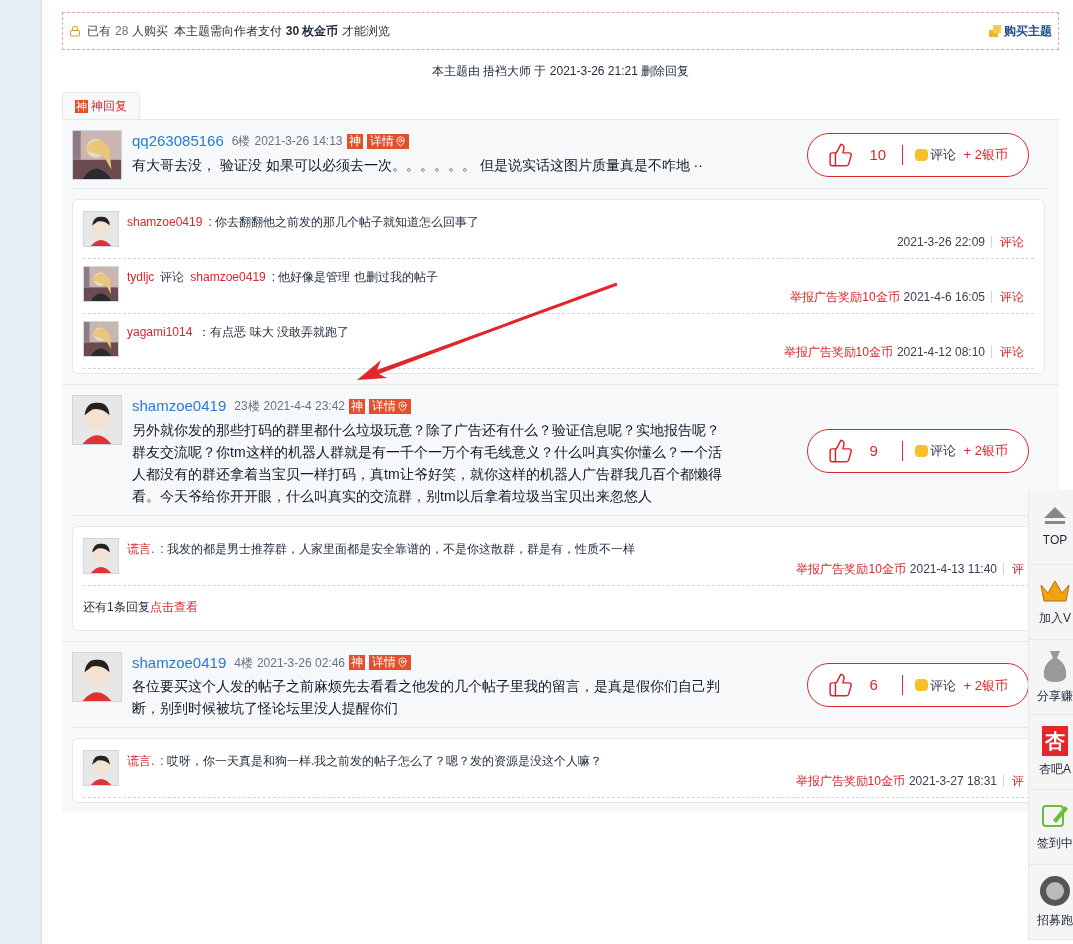 This screenshot has width=1073, height=944. I want to click on reply-target-name: shamzoe0419, so click(228, 277).